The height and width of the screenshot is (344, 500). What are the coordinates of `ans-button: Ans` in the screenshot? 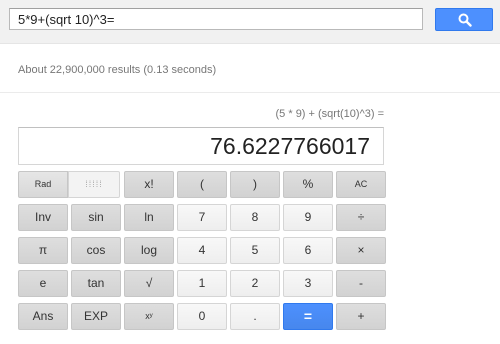 It's located at (43, 316).